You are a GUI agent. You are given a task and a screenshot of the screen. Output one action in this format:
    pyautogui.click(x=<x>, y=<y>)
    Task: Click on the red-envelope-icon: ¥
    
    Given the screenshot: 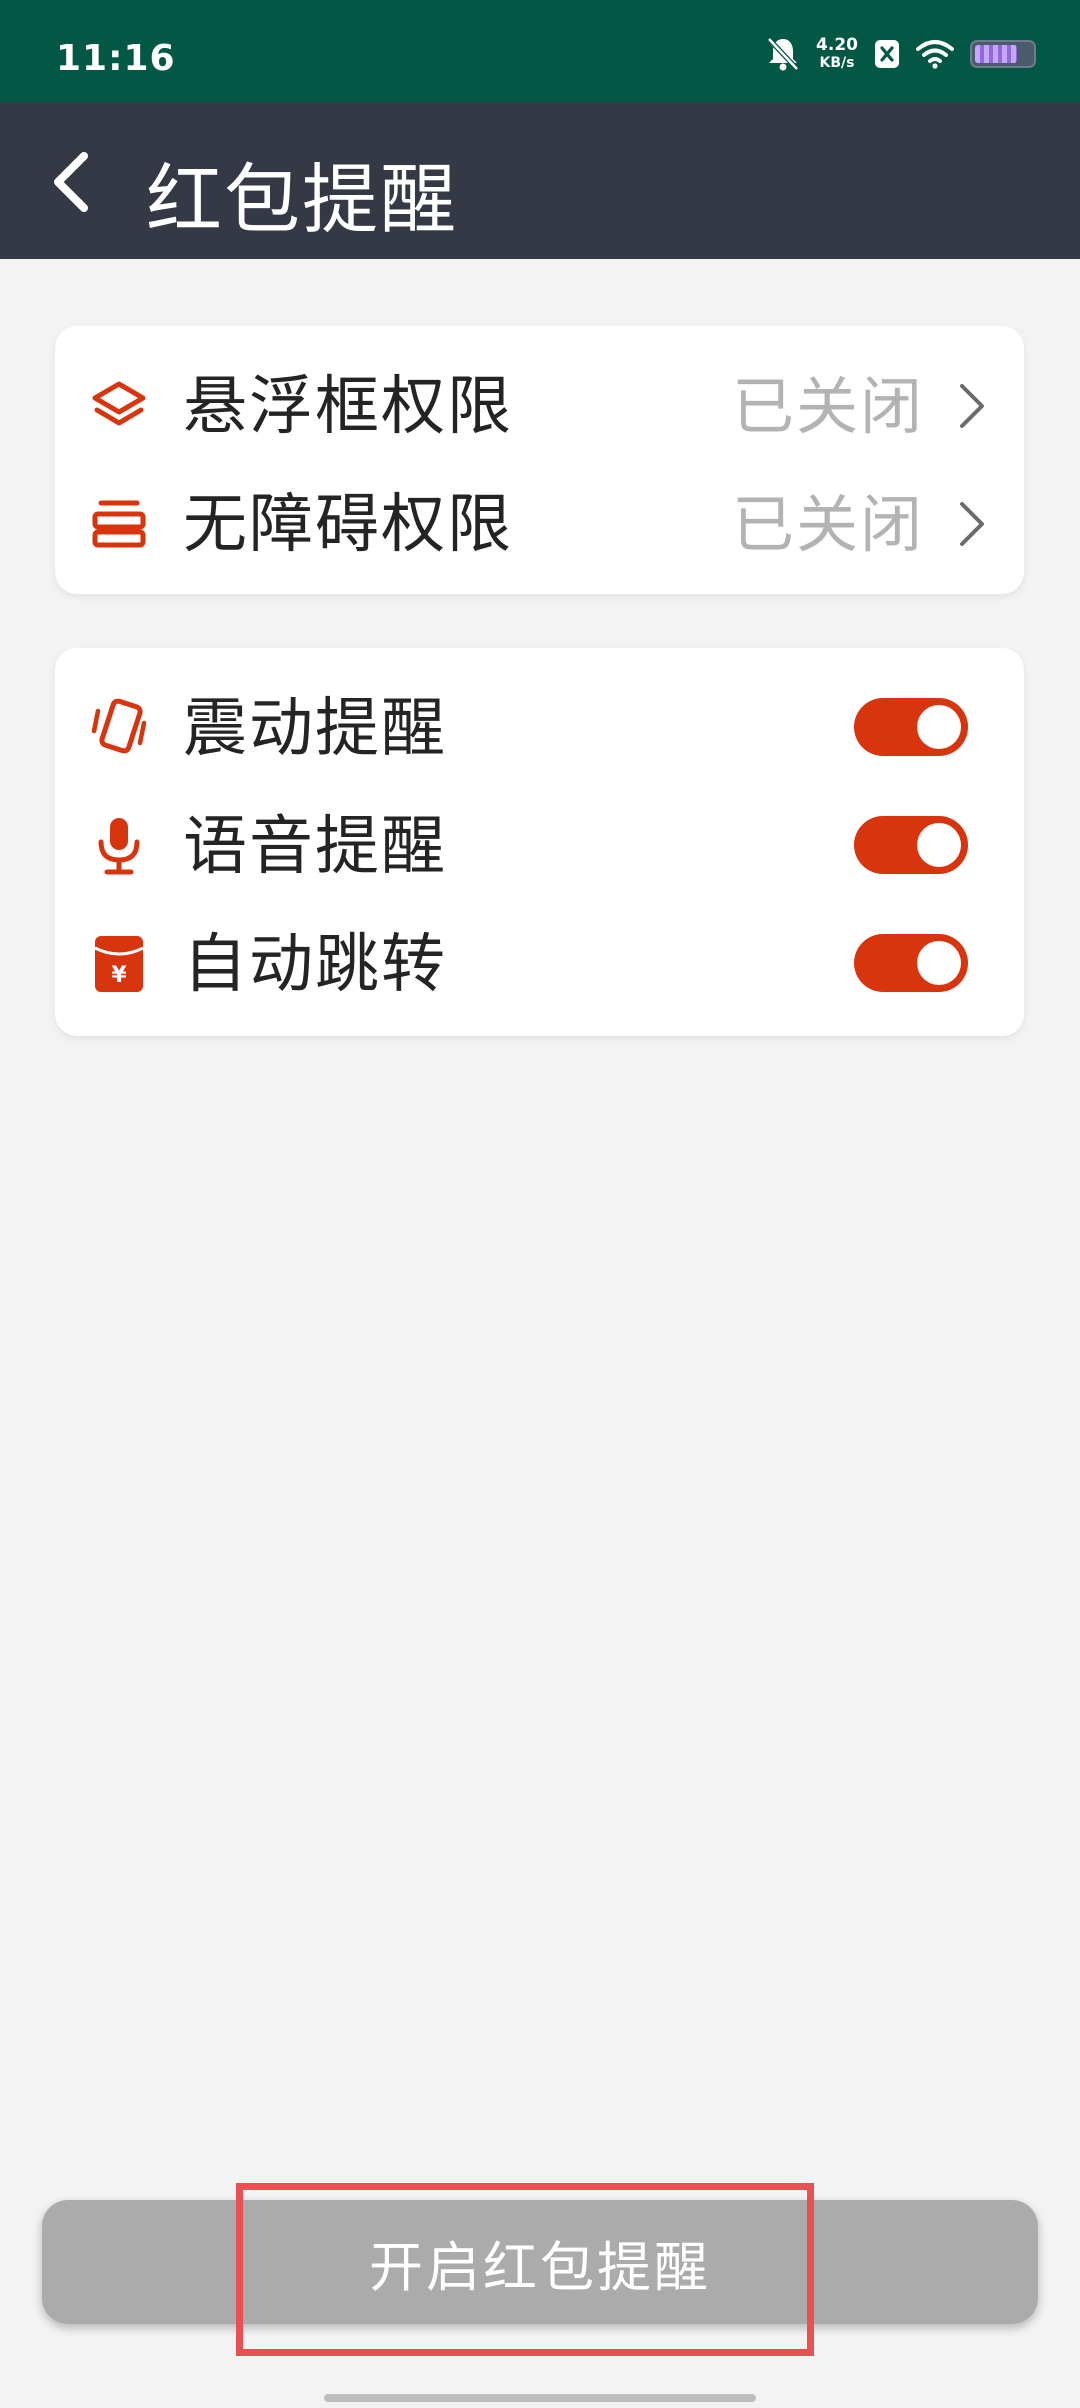 What is the action you would take?
    pyautogui.click(x=119, y=964)
    